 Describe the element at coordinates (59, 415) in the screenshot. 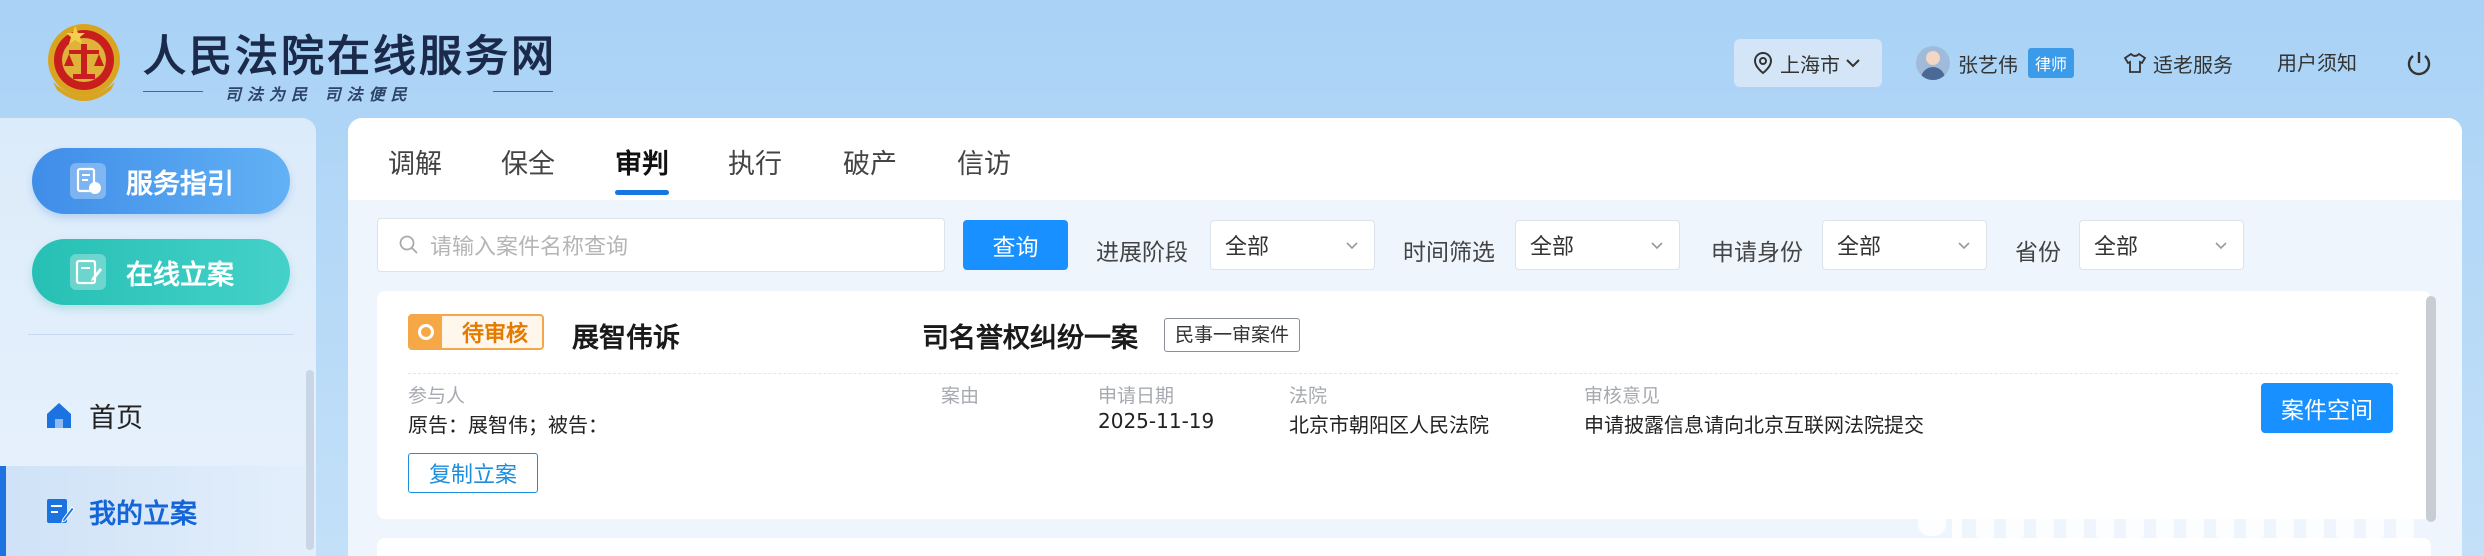

I see `home-icon` at that location.